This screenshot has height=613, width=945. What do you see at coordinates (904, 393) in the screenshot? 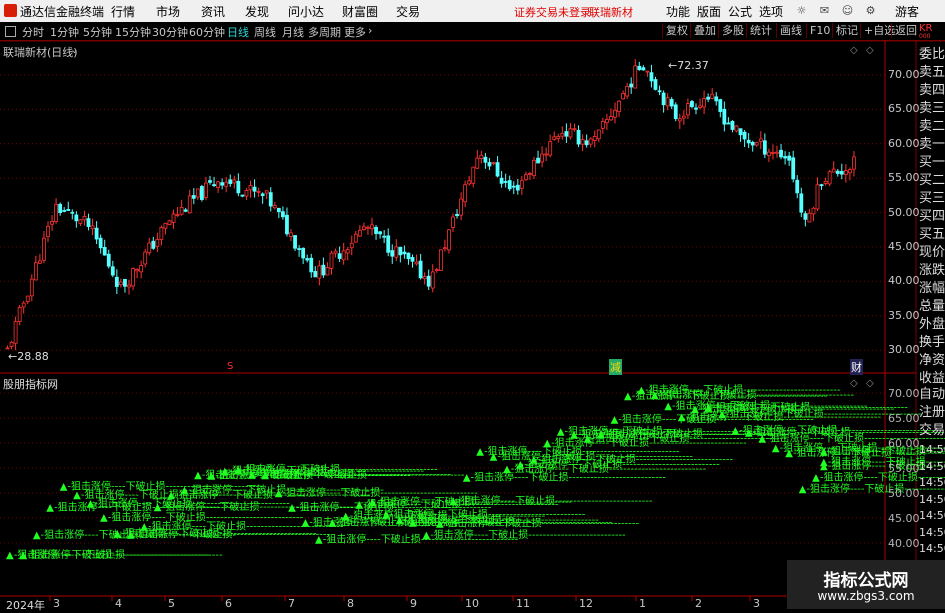
I see `indicator-ytick-label: 70.00` at bounding box center [904, 393].